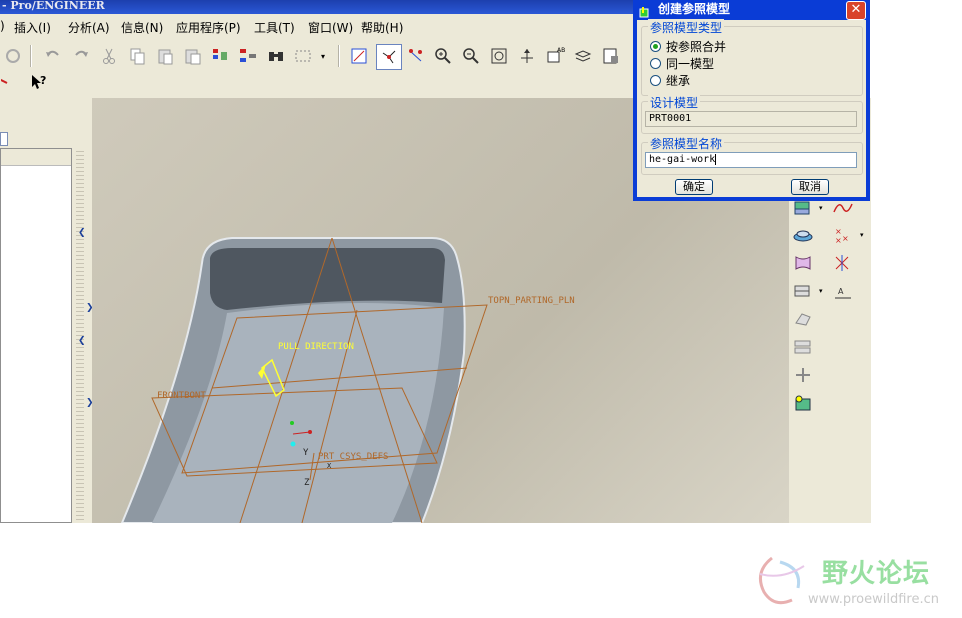 The width and height of the screenshot is (962, 618). I want to click on watermark-url: www.proewildfire.cn, so click(873, 599).